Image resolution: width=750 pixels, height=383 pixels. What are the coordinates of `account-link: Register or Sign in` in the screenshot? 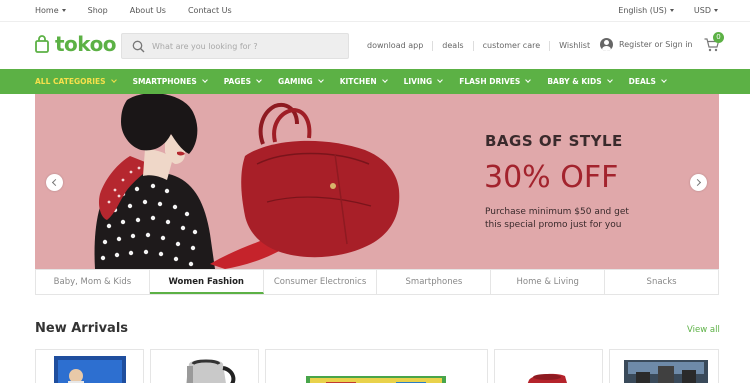 It's located at (646, 44).